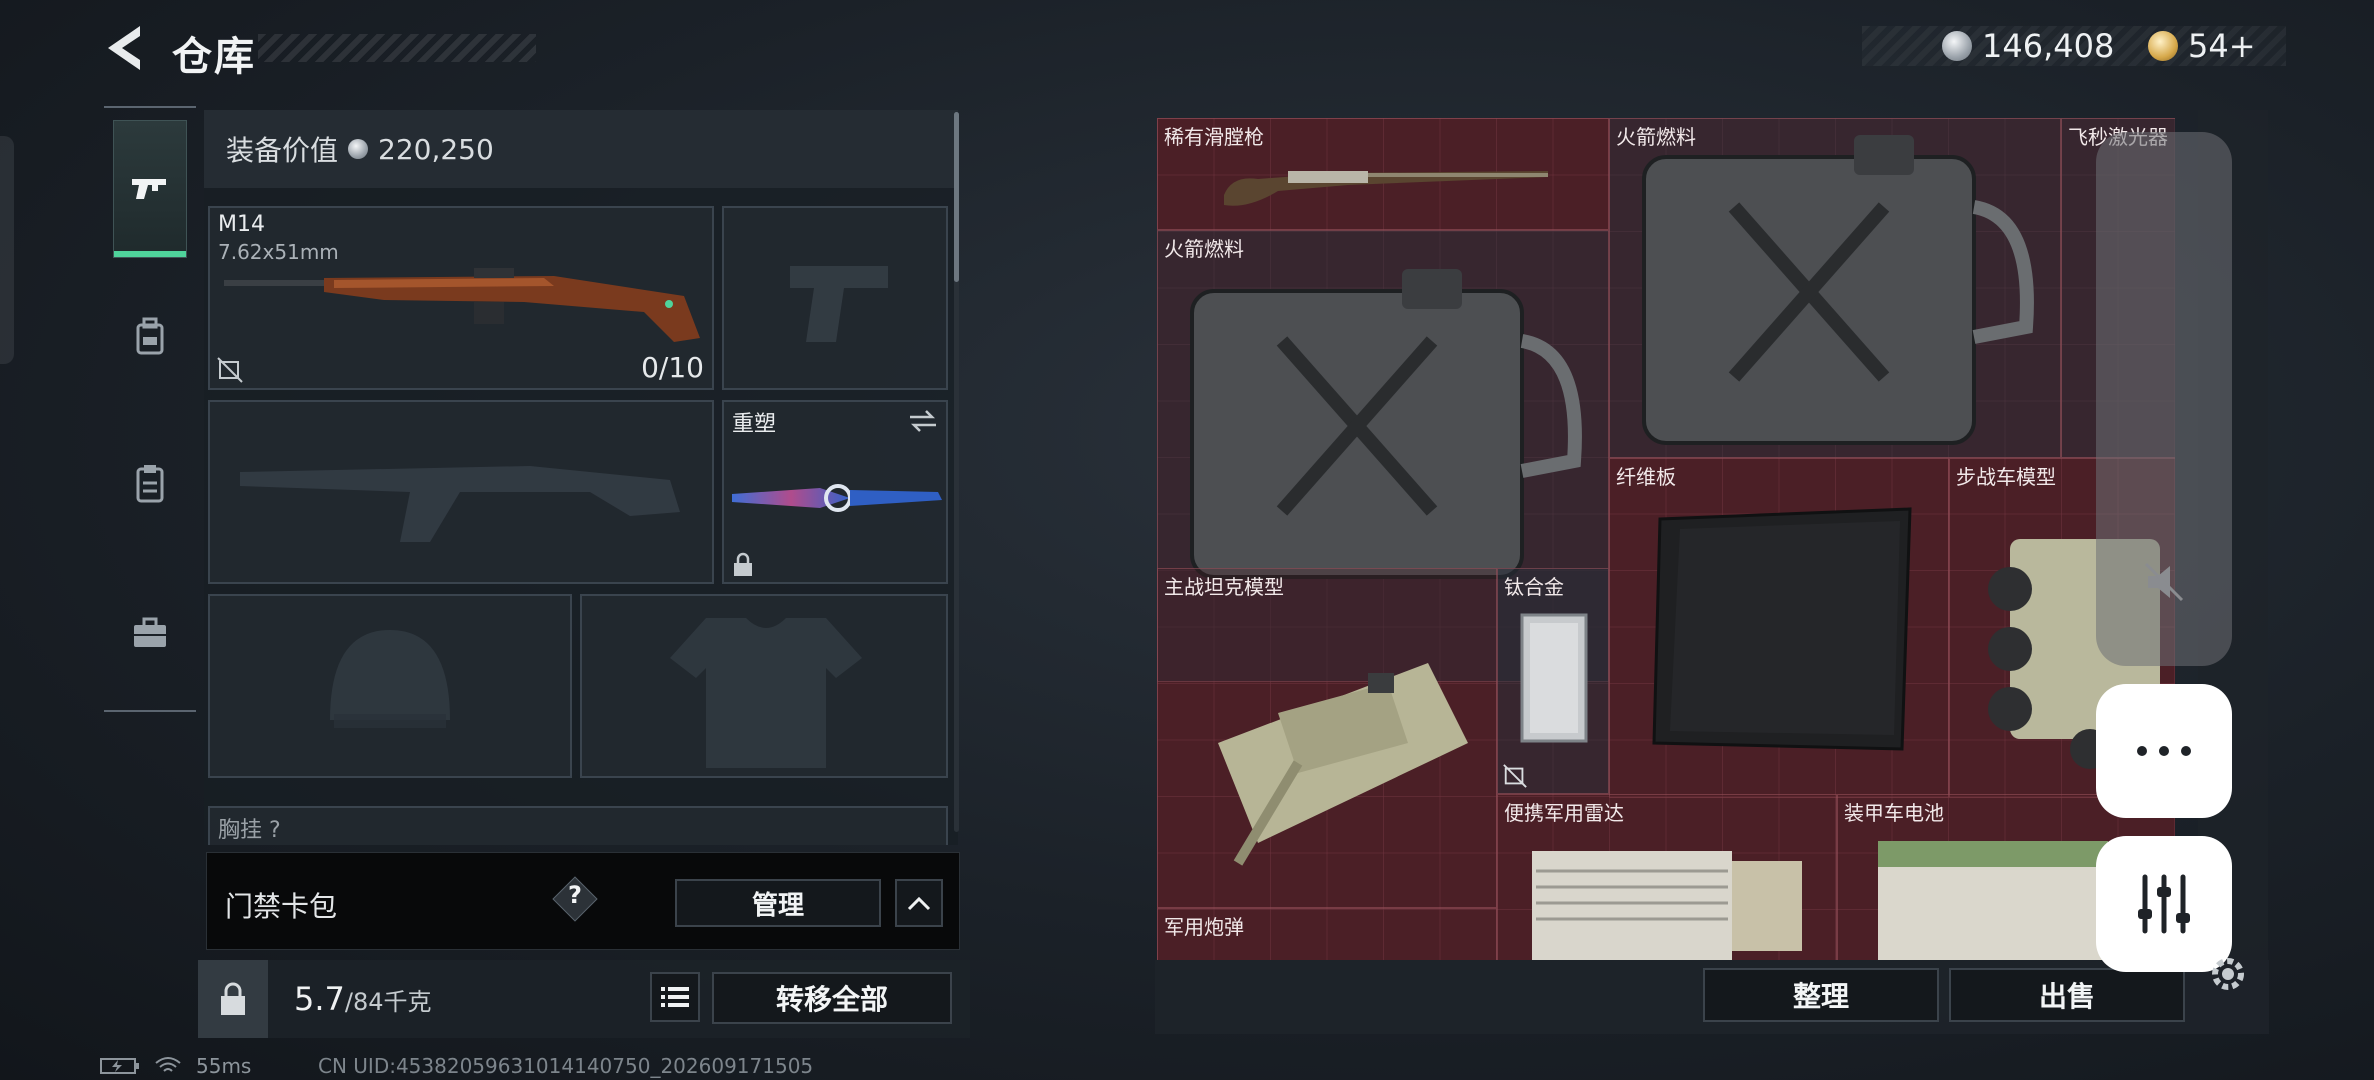 This screenshot has width=2374, height=1080. Describe the element at coordinates (754, 424) in the screenshot. I see `melee-name: 重塑` at that location.